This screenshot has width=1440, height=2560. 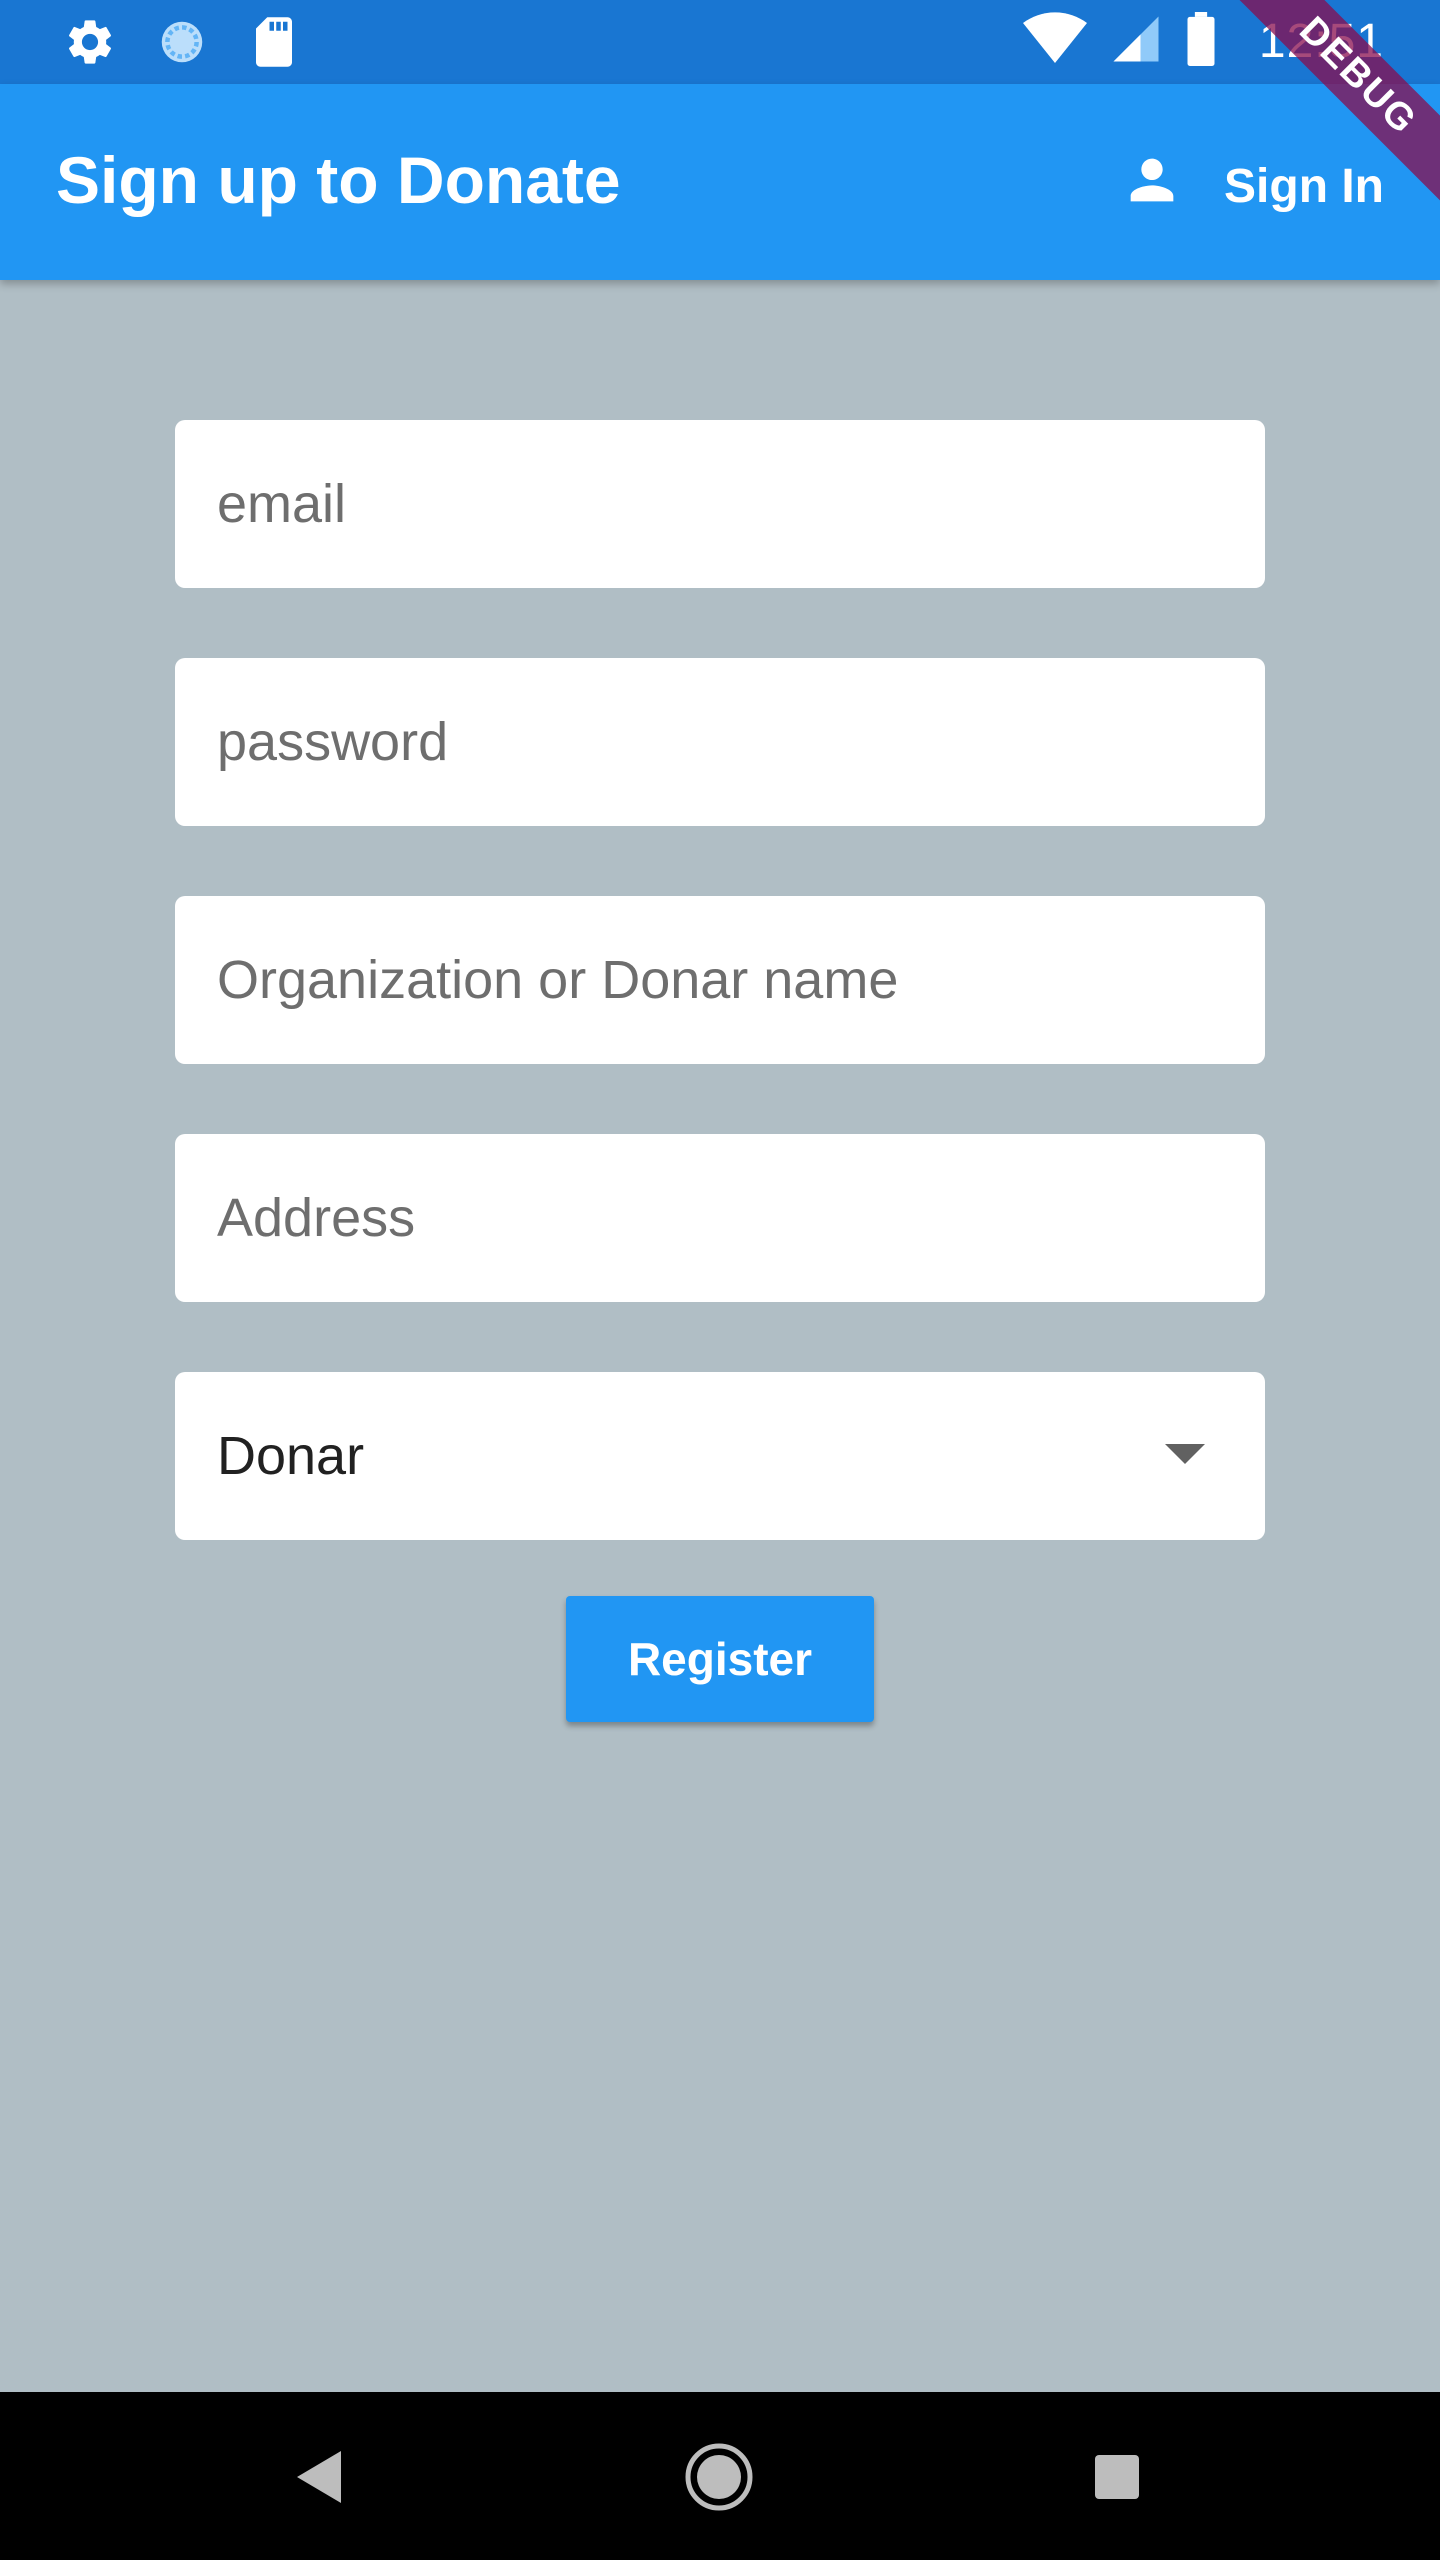 What do you see at coordinates (1304, 186) in the screenshot?
I see `sign-in-label: Sign In` at bounding box center [1304, 186].